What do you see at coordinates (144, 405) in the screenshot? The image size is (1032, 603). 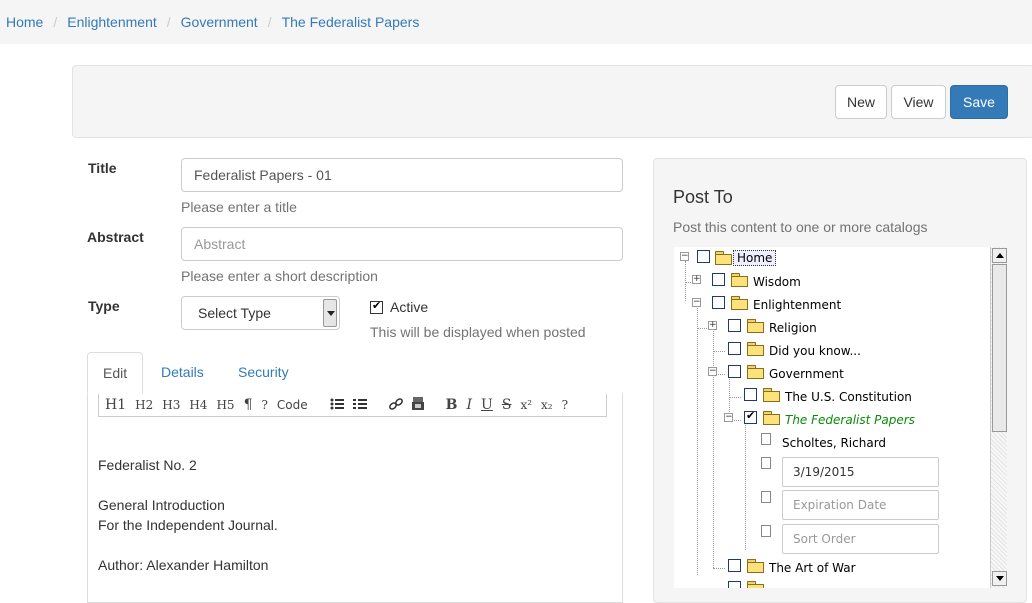 I see `heading2-button: H2` at bounding box center [144, 405].